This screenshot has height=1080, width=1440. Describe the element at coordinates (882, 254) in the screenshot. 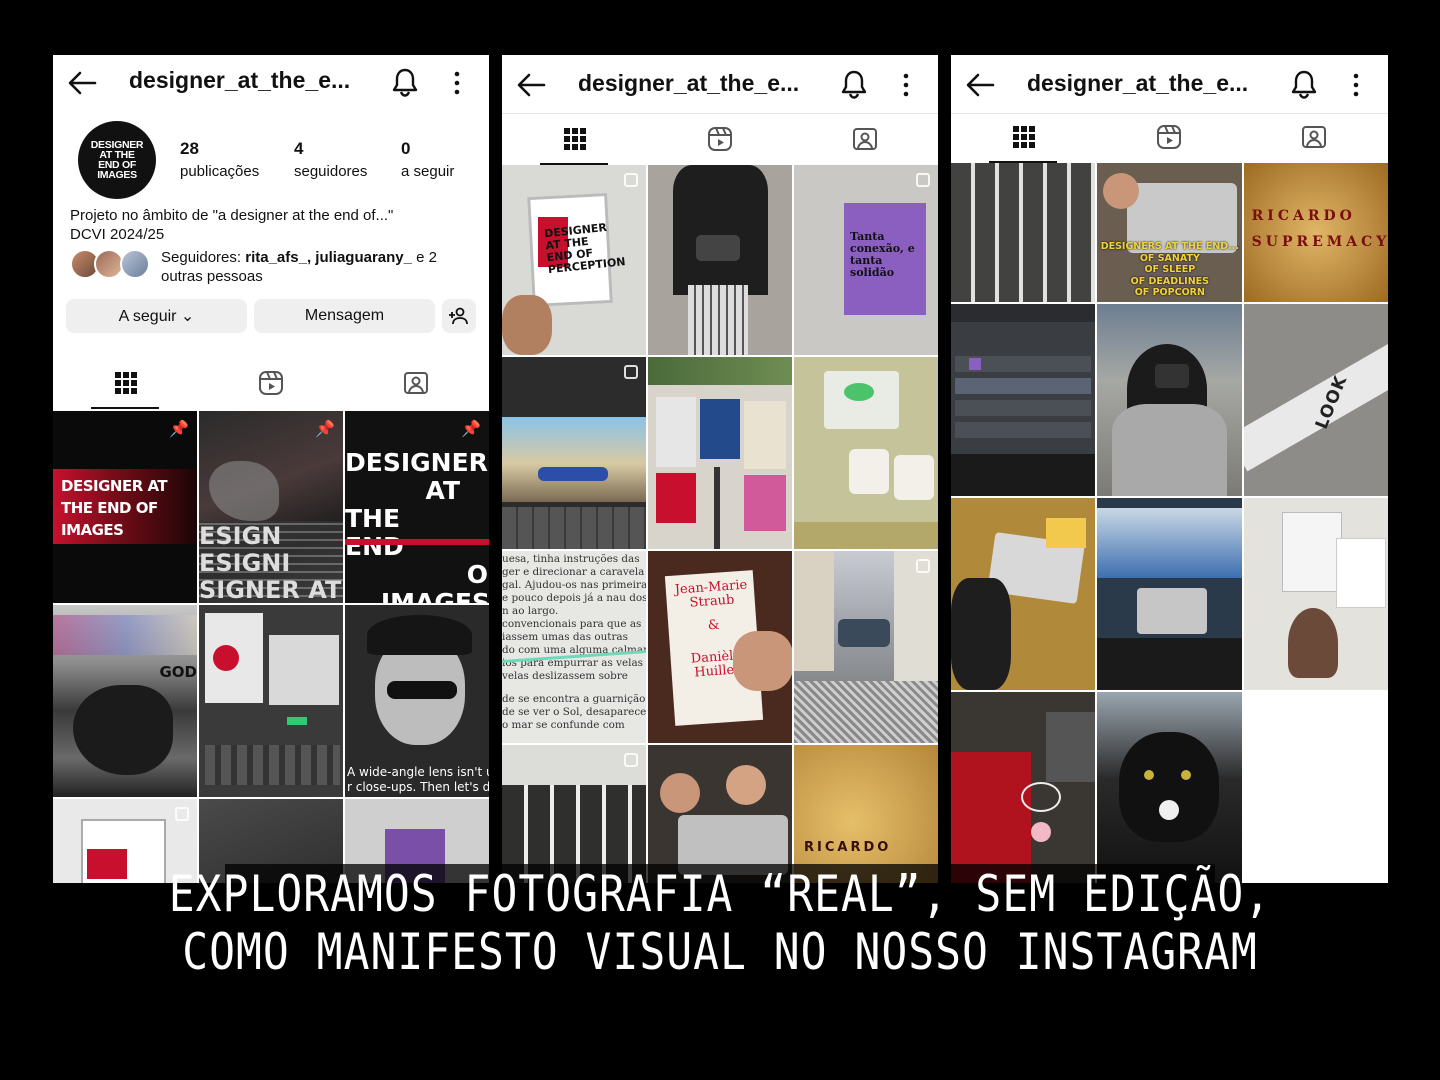

I see `tile-flag-text: Tanta conexão, e tanta solidão` at that location.